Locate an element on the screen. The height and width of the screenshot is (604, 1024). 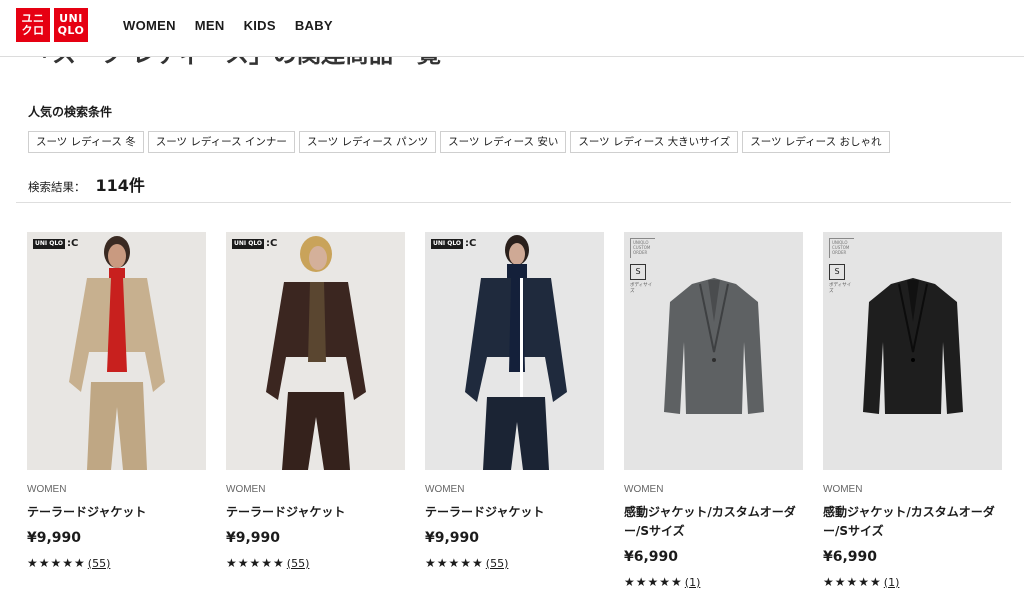
search-chip: スーツ レディース 安い is located at coordinates (503, 142).